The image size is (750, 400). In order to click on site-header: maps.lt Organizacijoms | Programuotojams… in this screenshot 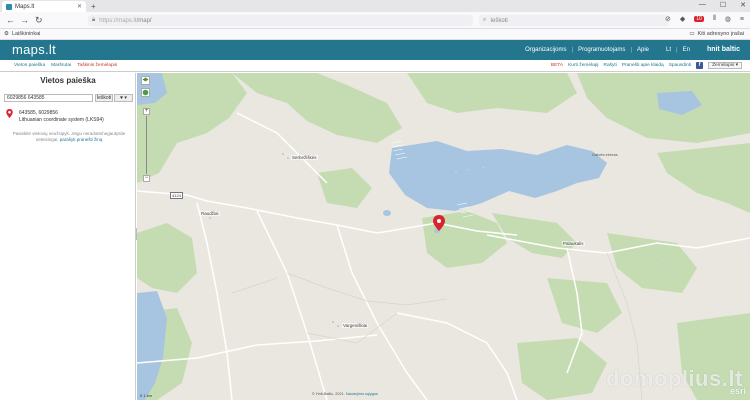, I will do `click(375, 50)`.